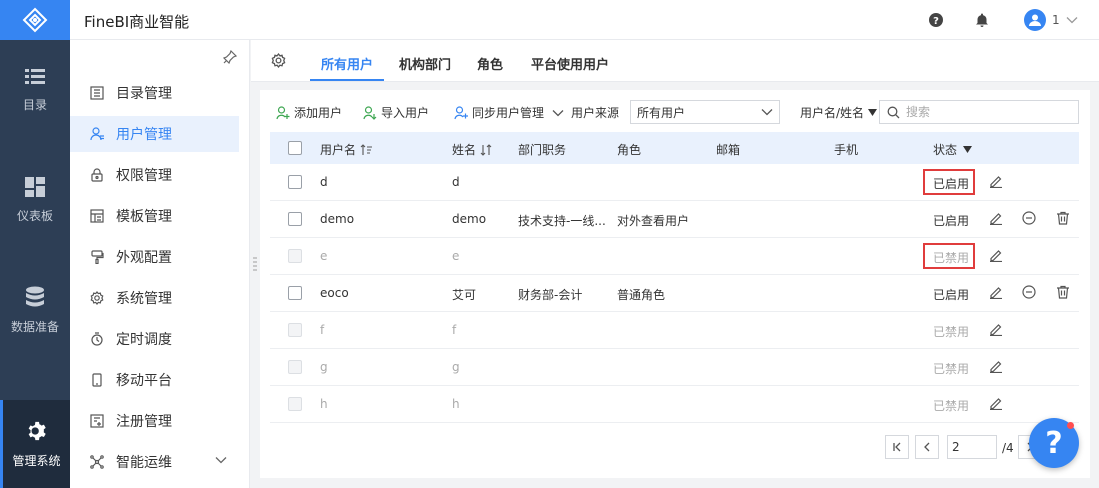 The height and width of the screenshot is (488, 1099). Describe the element at coordinates (154, 93) in the screenshot. I see `sidebar-item-catalog: 目录管理` at that location.